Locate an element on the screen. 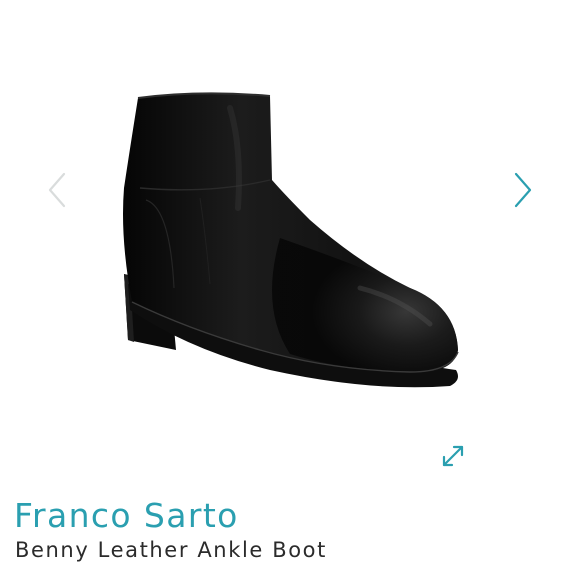 This screenshot has width=580, height=580. chevron-left-icon is located at coordinates (57, 190).